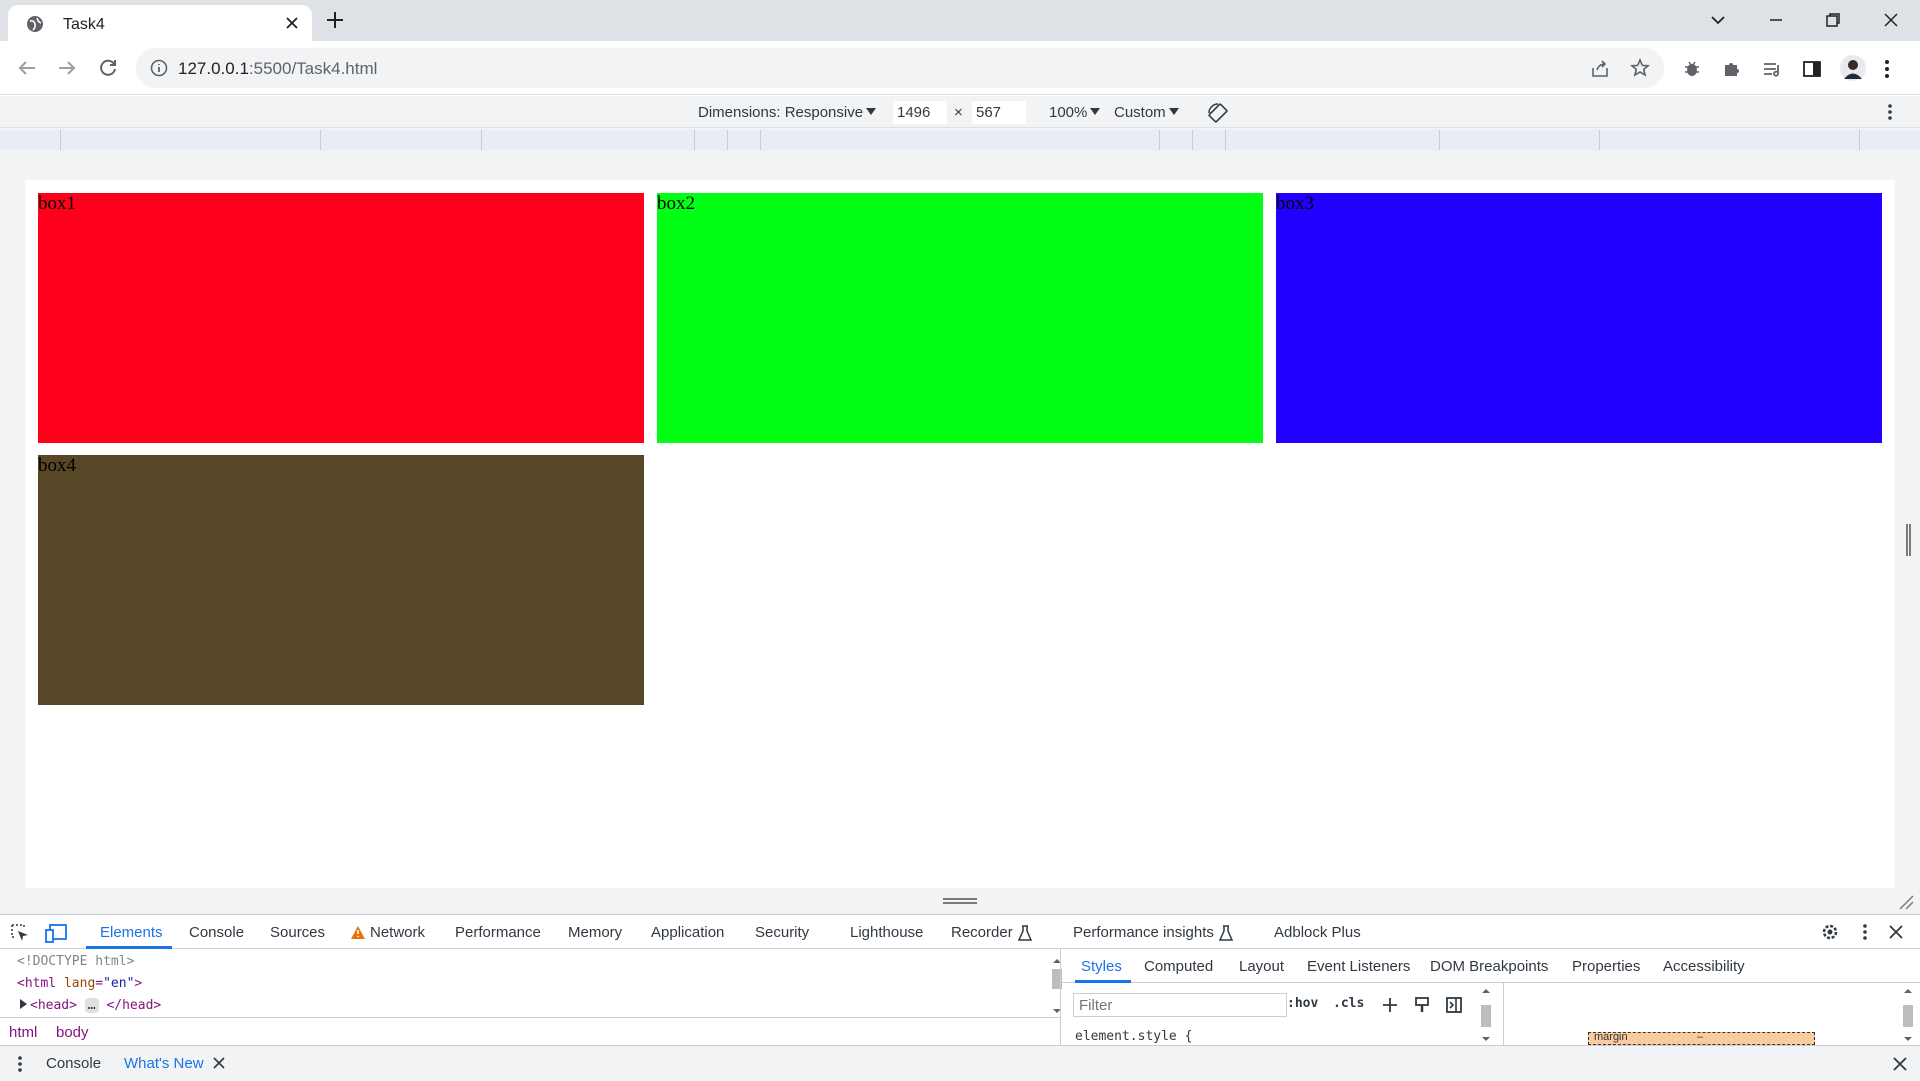 This screenshot has width=1920, height=1081. What do you see at coordinates (960, 318) in the screenshot?
I see `box2: box2` at bounding box center [960, 318].